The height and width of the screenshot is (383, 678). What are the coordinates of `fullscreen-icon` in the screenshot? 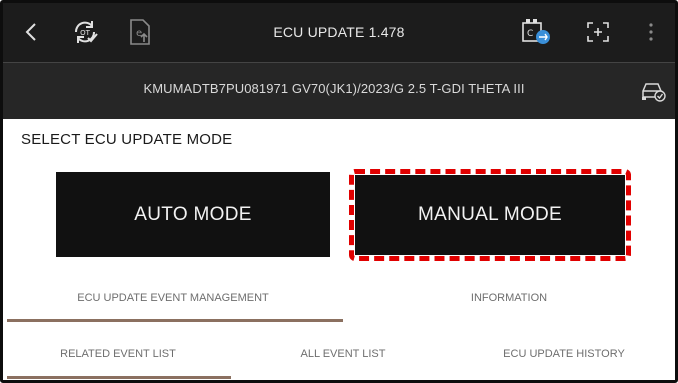 It's located at (598, 32).